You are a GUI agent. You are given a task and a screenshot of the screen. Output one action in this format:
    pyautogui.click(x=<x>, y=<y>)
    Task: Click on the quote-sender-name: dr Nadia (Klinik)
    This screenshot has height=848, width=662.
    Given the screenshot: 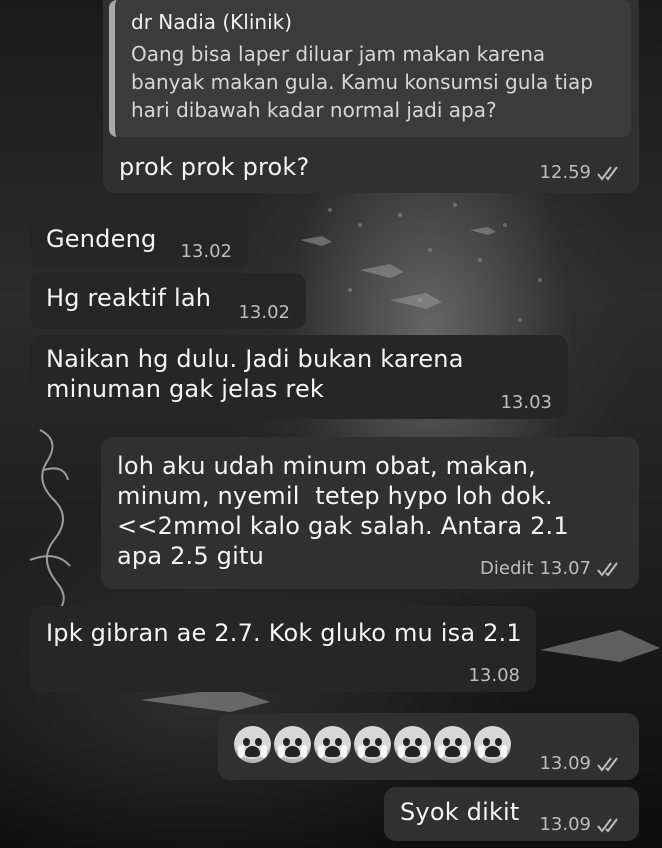 What is the action you would take?
    pyautogui.click(x=212, y=22)
    